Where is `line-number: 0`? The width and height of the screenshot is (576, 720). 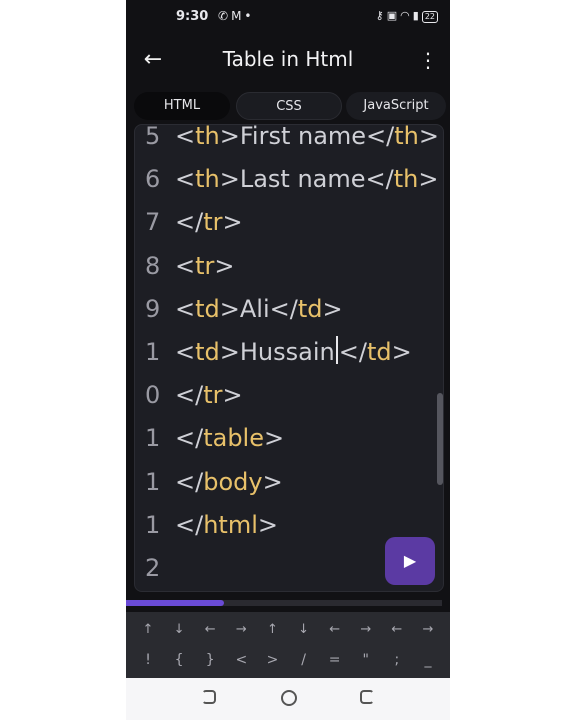
line-number: 0 is located at coordinates (153, 395).